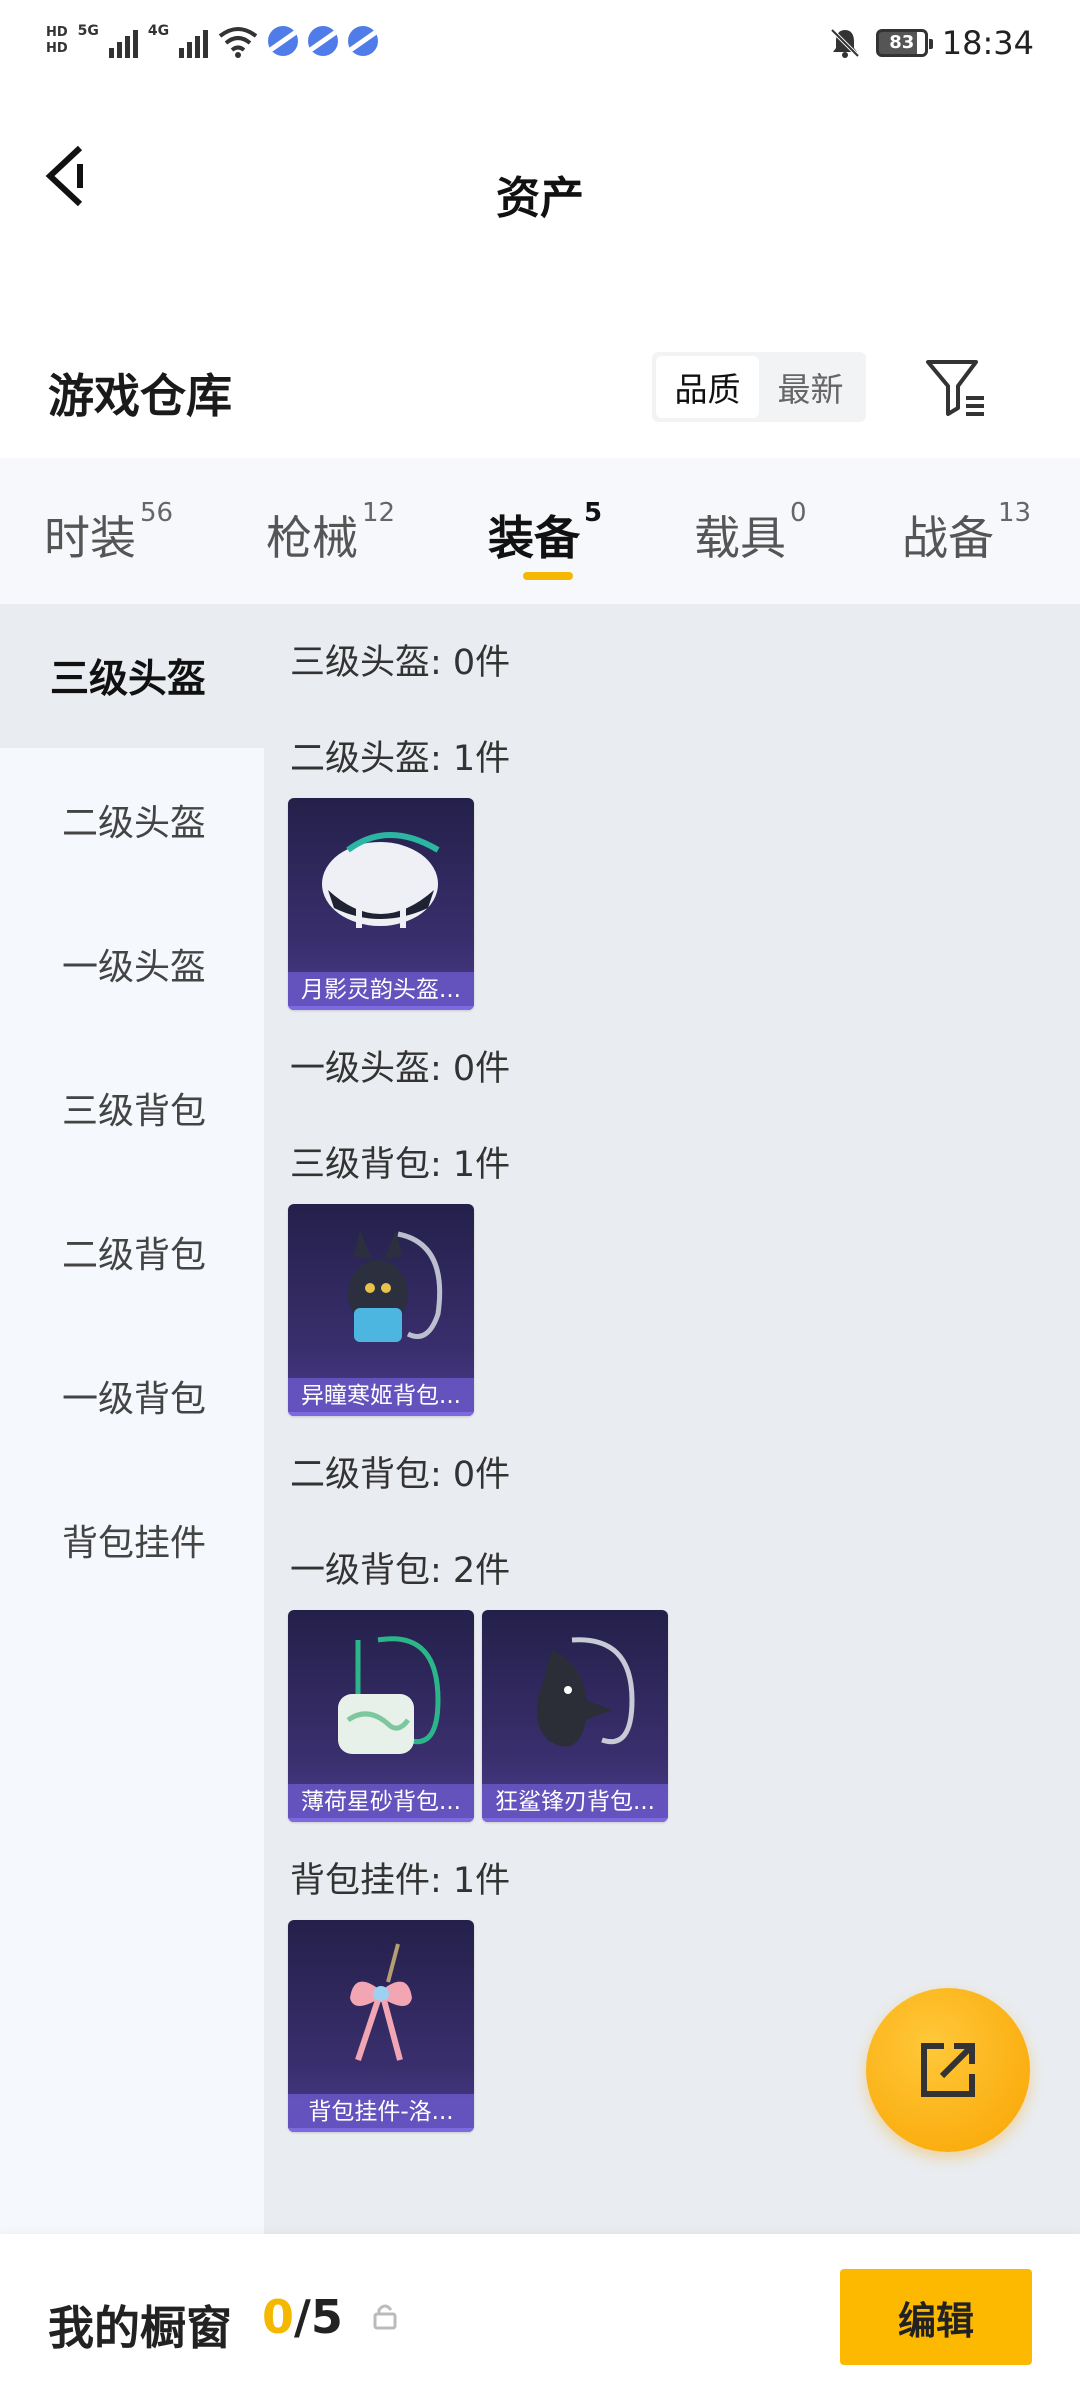  What do you see at coordinates (381, 880) in the screenshot?
I see `helmet-icon` at bounding box center [381, 880].